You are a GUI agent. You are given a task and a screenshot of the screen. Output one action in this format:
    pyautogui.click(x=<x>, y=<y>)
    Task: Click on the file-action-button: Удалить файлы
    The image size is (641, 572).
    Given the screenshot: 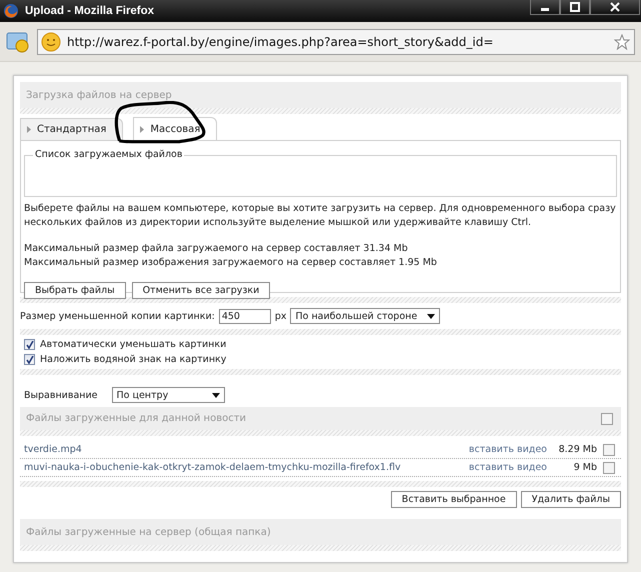 What is the action you would take?
    pyautogui.click(x=570, y=499)
    